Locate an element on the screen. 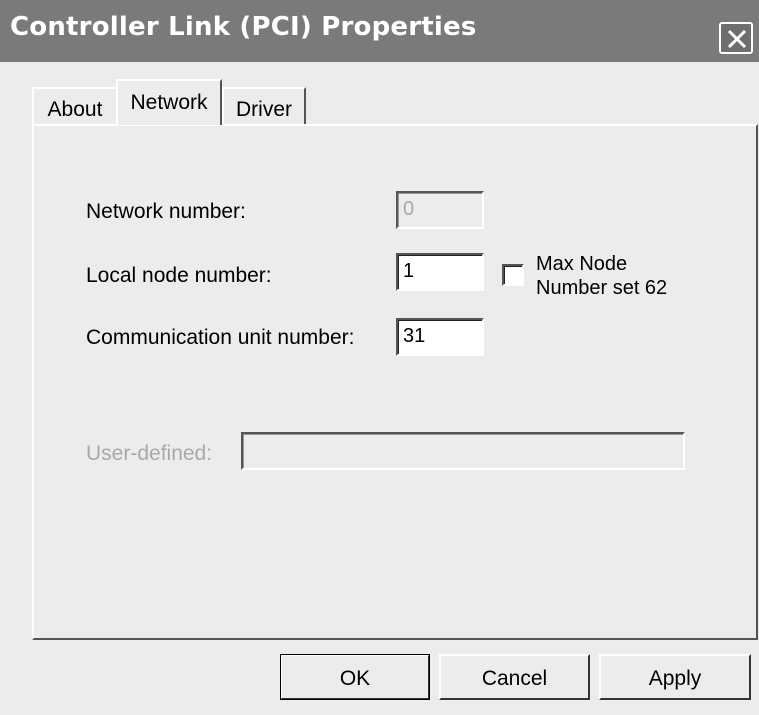 This screenshot has height=715, width=759. tab-about-label: About is located at coordinates (75, 109).